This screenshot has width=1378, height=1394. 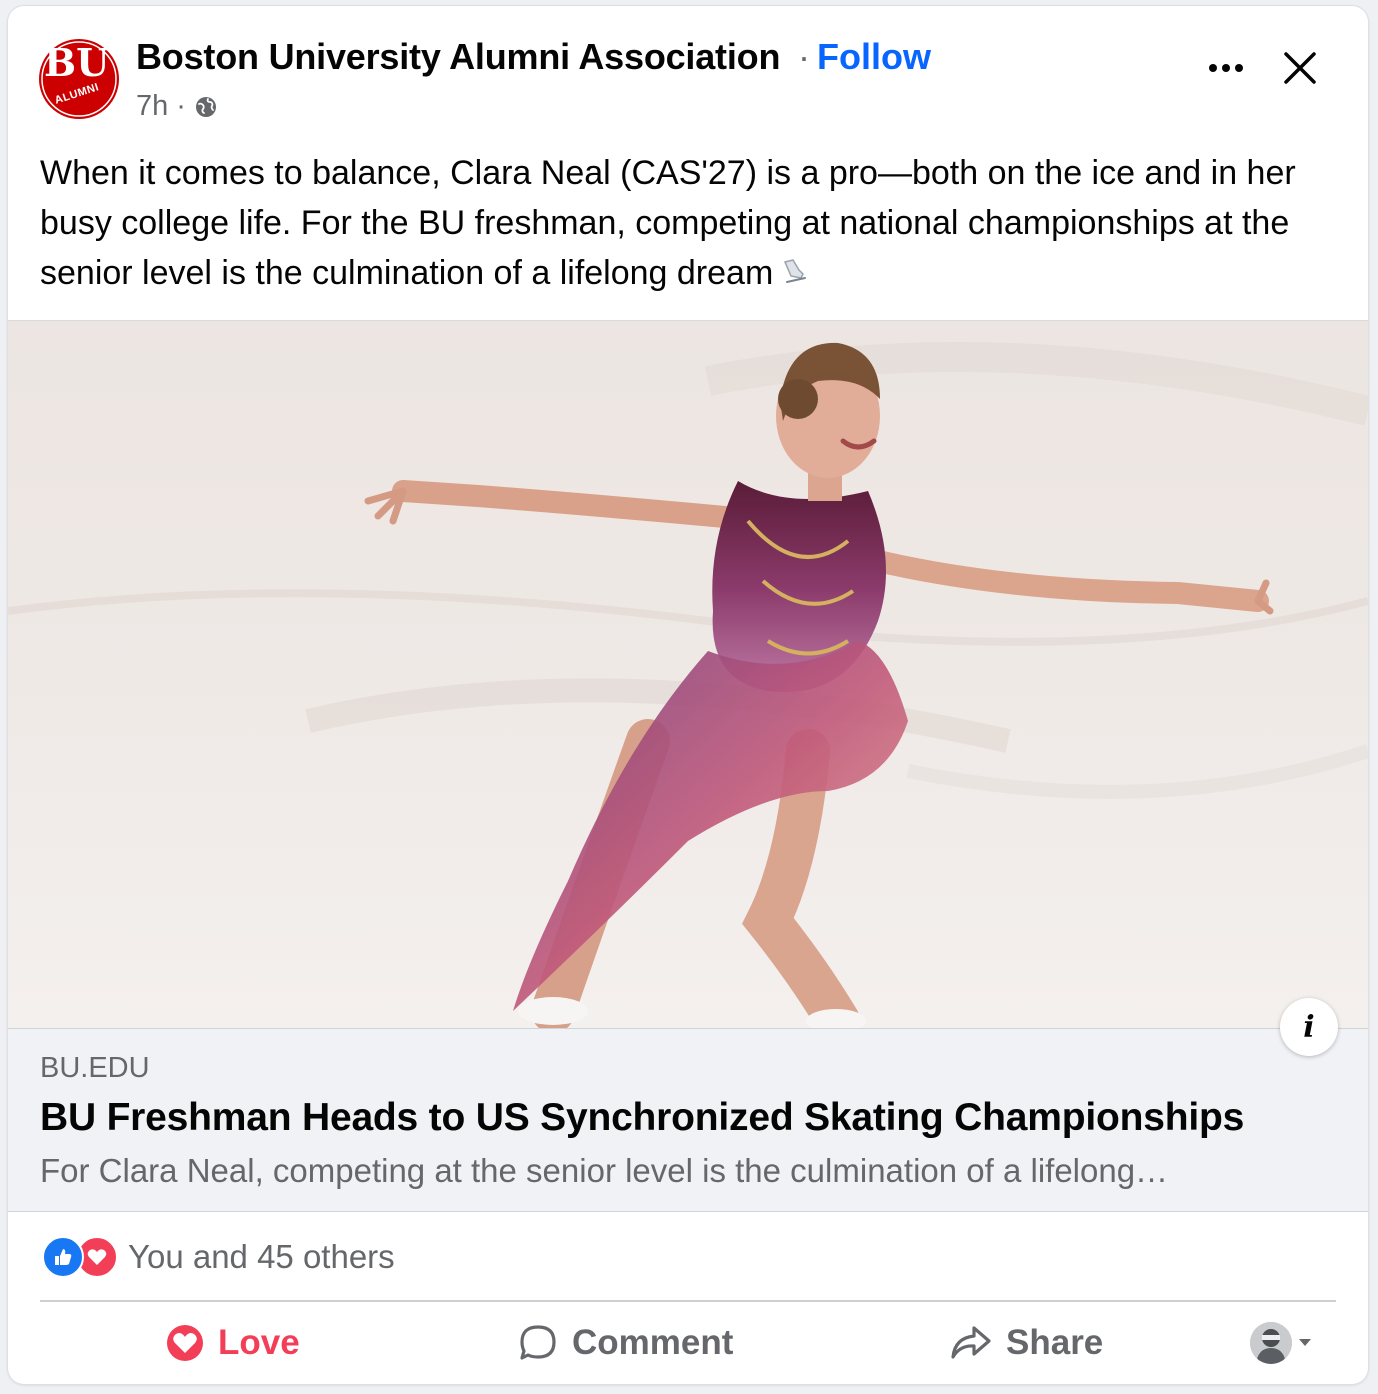 I want to click on link-domain: BU.EDU, so click(x=95, y=1068).